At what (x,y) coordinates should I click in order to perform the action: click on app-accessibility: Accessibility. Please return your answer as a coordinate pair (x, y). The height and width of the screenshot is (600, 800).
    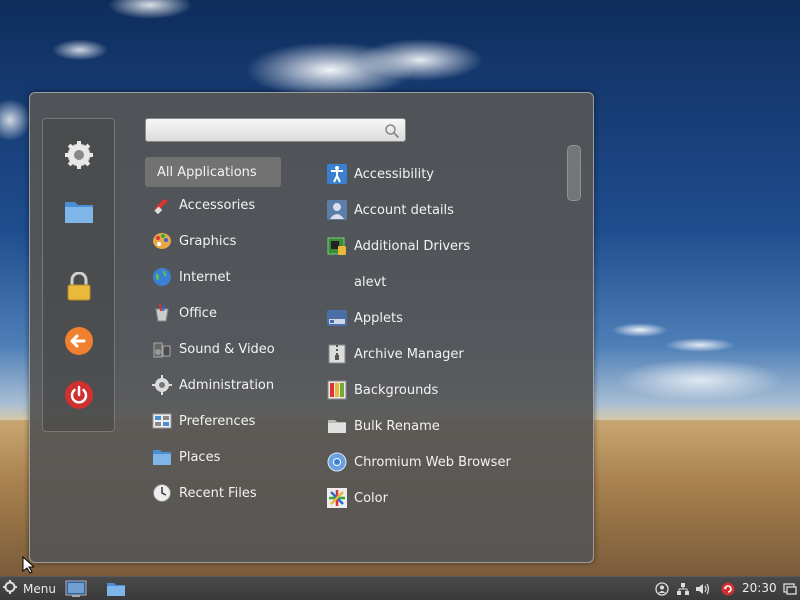
    Looking at the image, I should click on (441, 174).